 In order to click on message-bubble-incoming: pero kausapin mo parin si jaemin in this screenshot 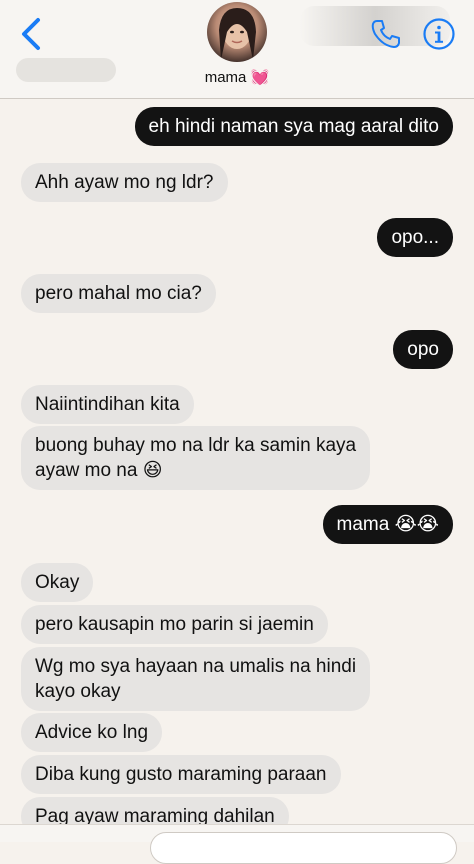, I will do `click(174, 624)`.